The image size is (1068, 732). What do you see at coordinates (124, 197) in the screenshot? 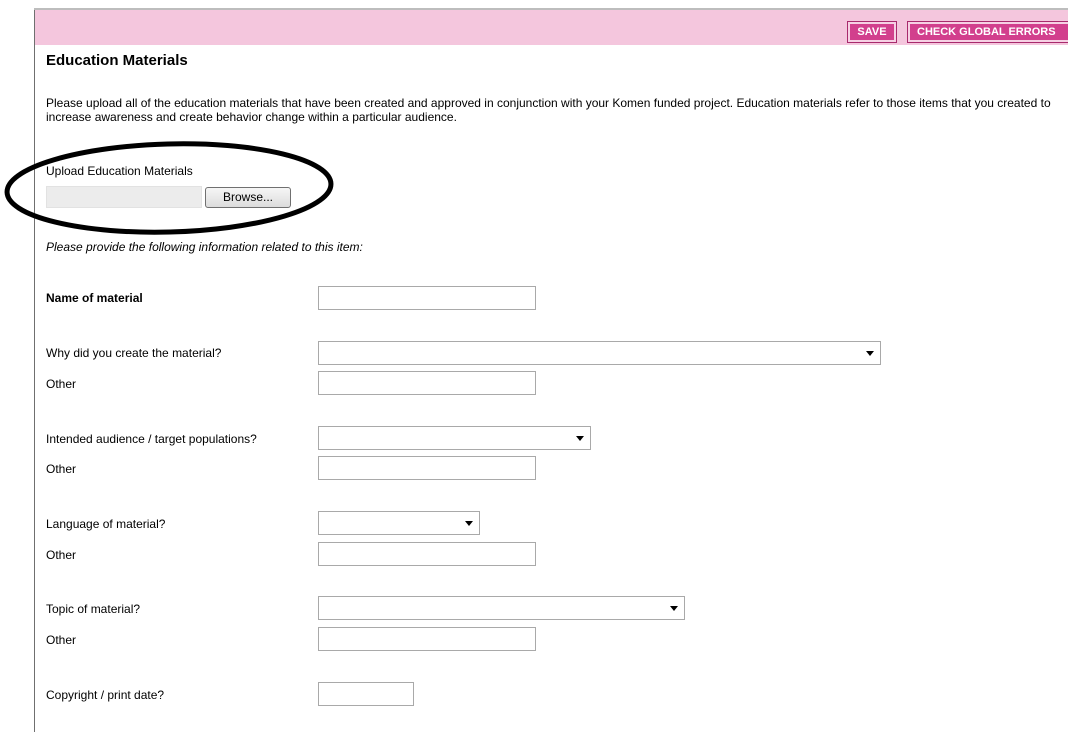
I see `file-path-field` at bounding box center [124, 197].